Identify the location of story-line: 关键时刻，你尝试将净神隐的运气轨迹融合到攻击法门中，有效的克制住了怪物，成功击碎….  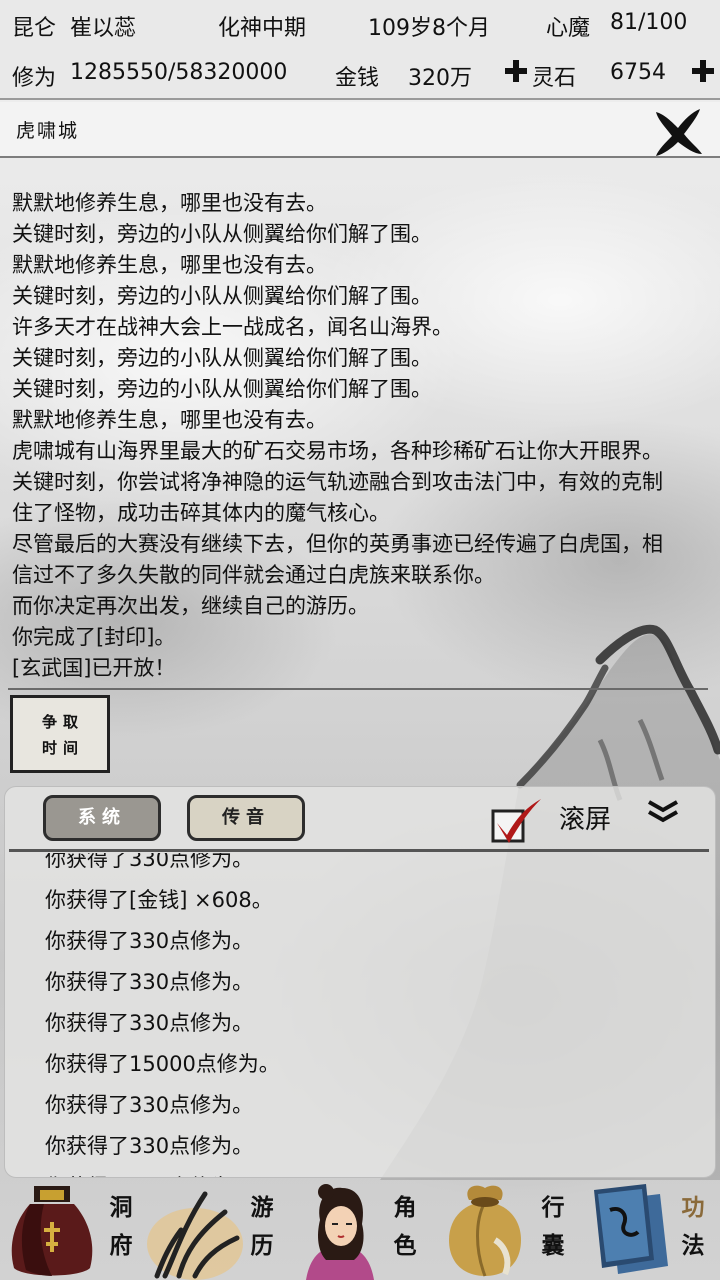
(337, 497).